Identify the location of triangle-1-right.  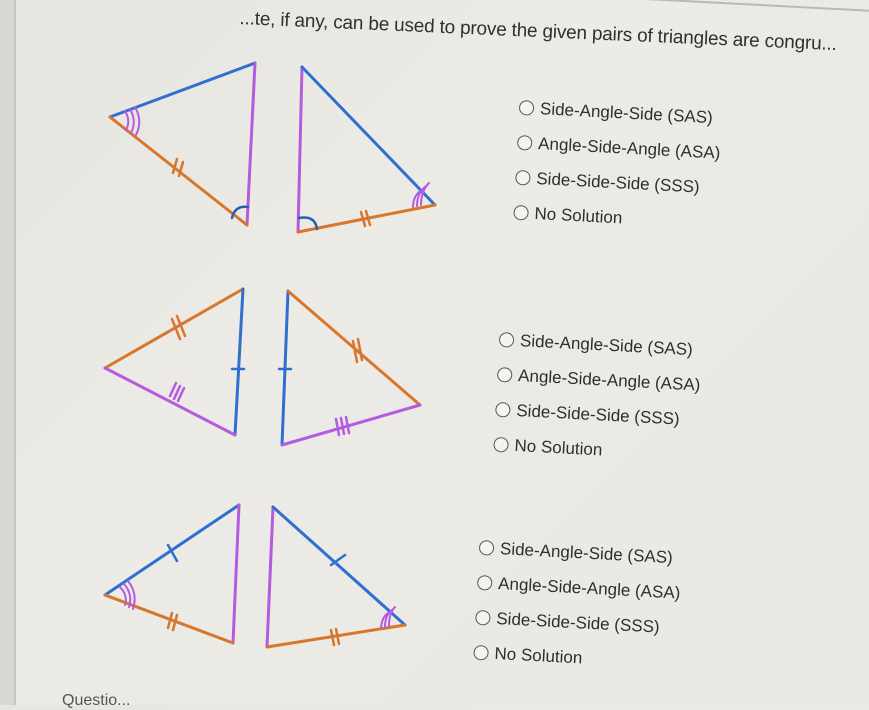
(366, 149).